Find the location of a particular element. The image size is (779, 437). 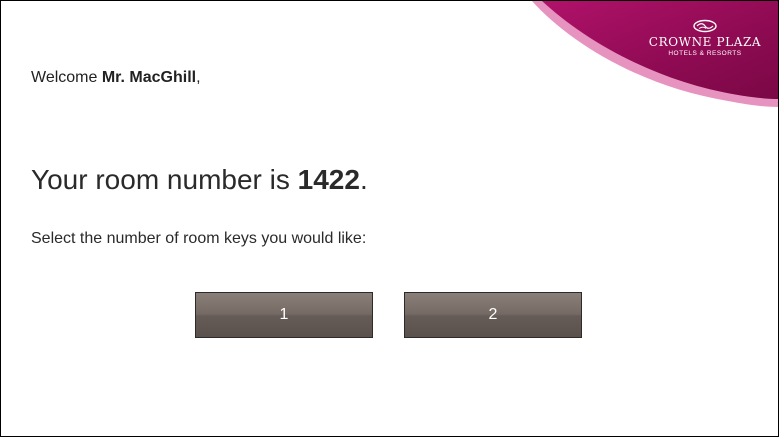

two-keys-button: 2 is located at coordinates (493, 315).